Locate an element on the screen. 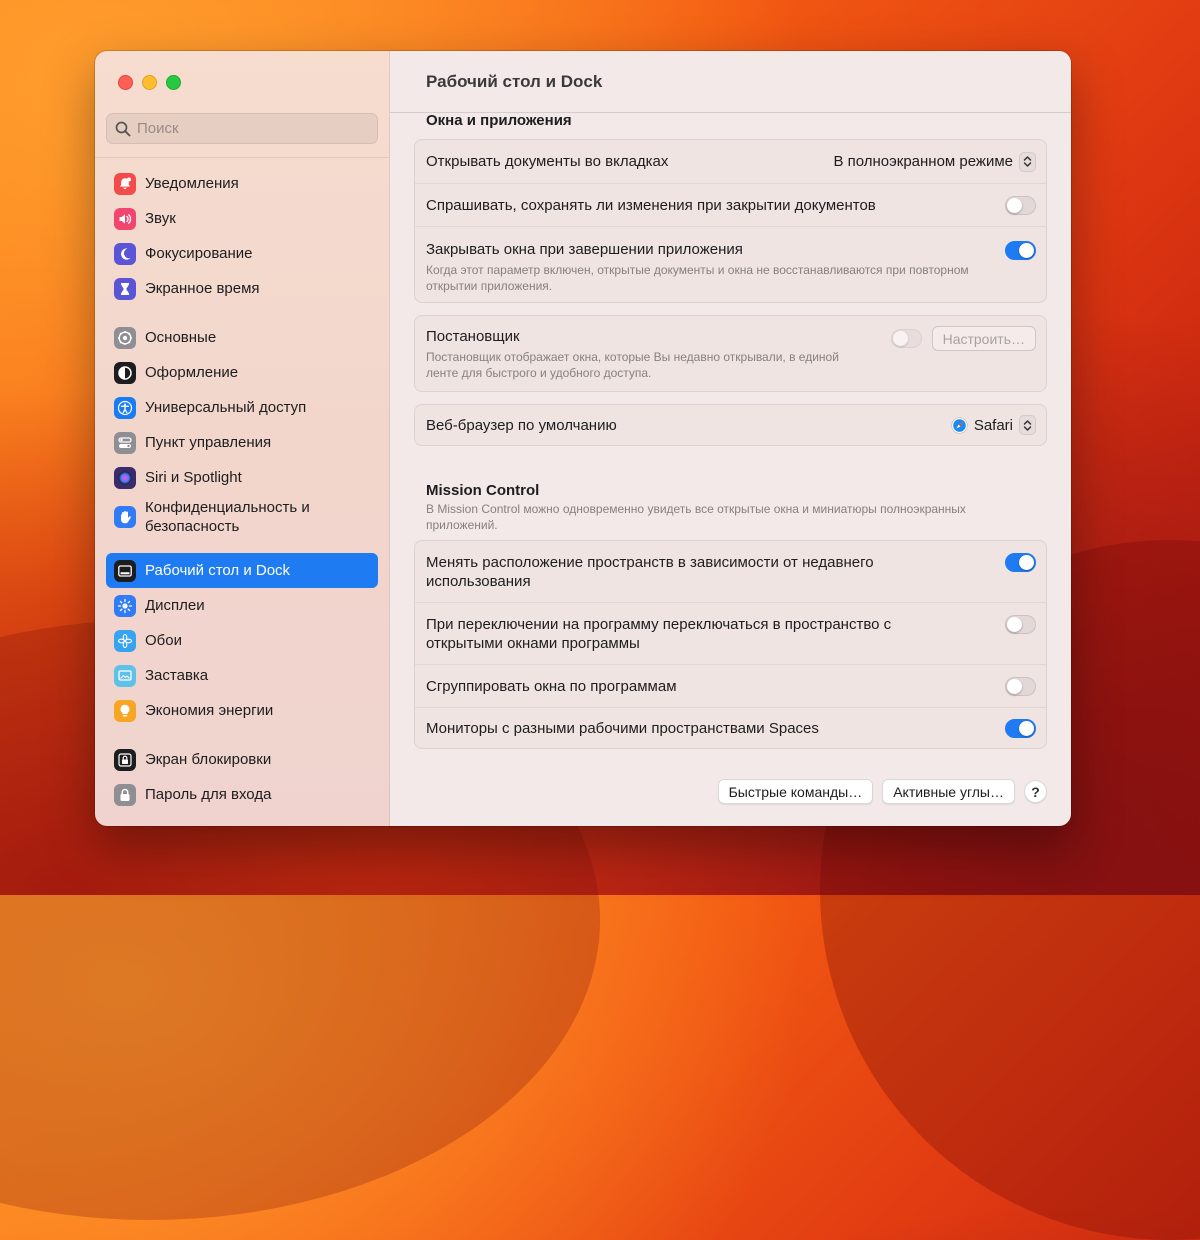 This screenshot has width=1200, height=1240. control-center-icon is located at coordinates (125, 442).